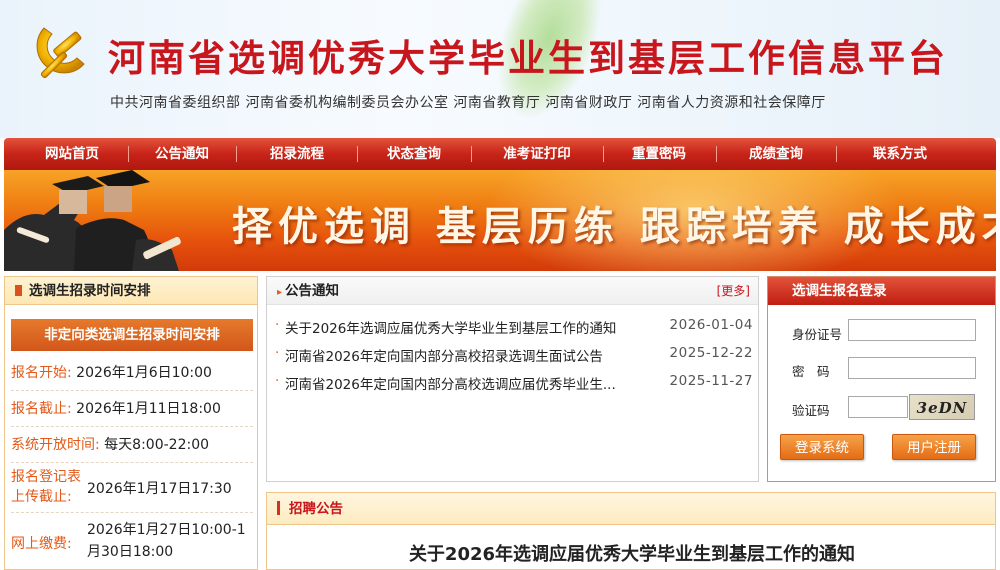 The height and width of the screenshot is (570, 1000). I want to click on nav-reset-password: 重置密码, so click(659, 154).